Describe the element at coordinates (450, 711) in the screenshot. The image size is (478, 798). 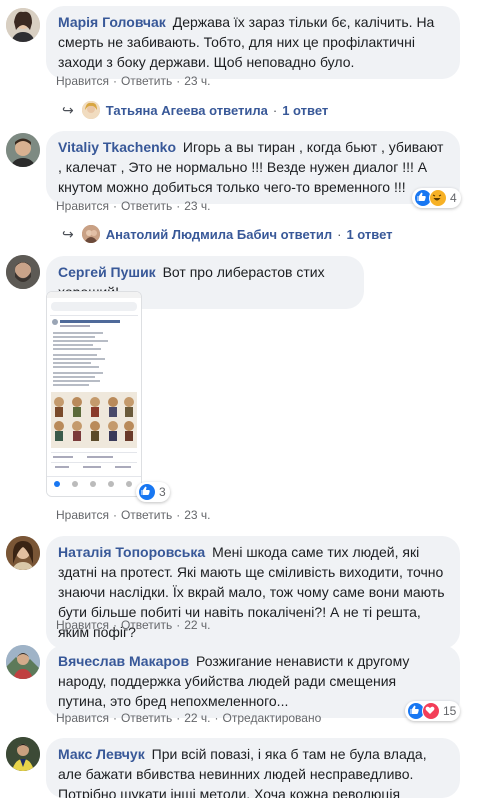
I see `reaction-count: 15` at that location.